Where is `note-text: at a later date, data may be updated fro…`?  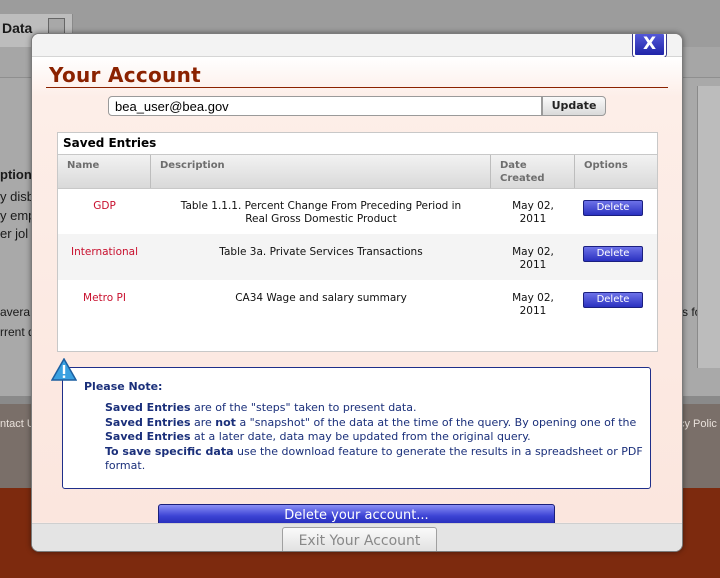
note-text: at a later date, data may be updated fro… is located at coordinates (360, 436).